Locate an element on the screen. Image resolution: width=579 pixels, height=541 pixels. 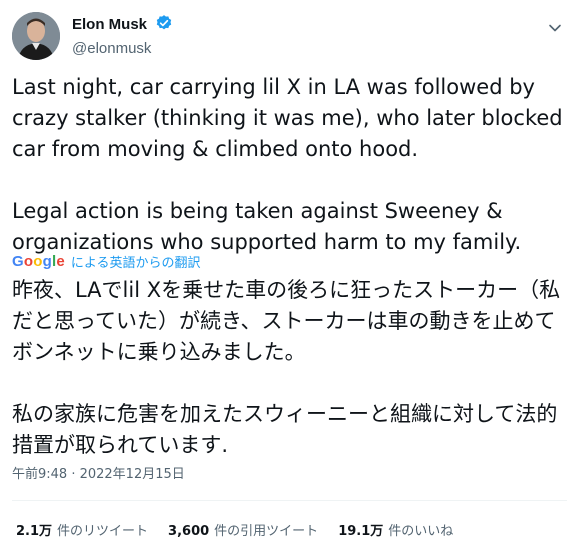
timestamp: 午前9:48 · 2022年12月15日 is located at coordinates (98, 472).